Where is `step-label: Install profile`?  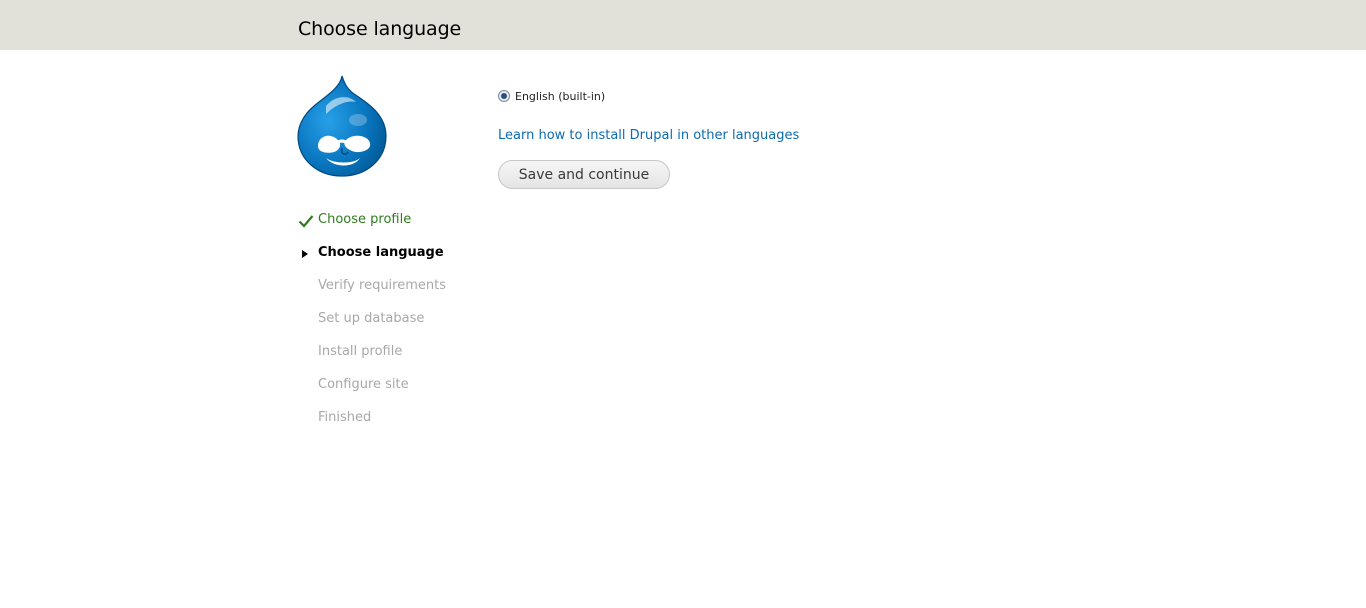
step-label: Install profile is located at coordinates (360, 351).